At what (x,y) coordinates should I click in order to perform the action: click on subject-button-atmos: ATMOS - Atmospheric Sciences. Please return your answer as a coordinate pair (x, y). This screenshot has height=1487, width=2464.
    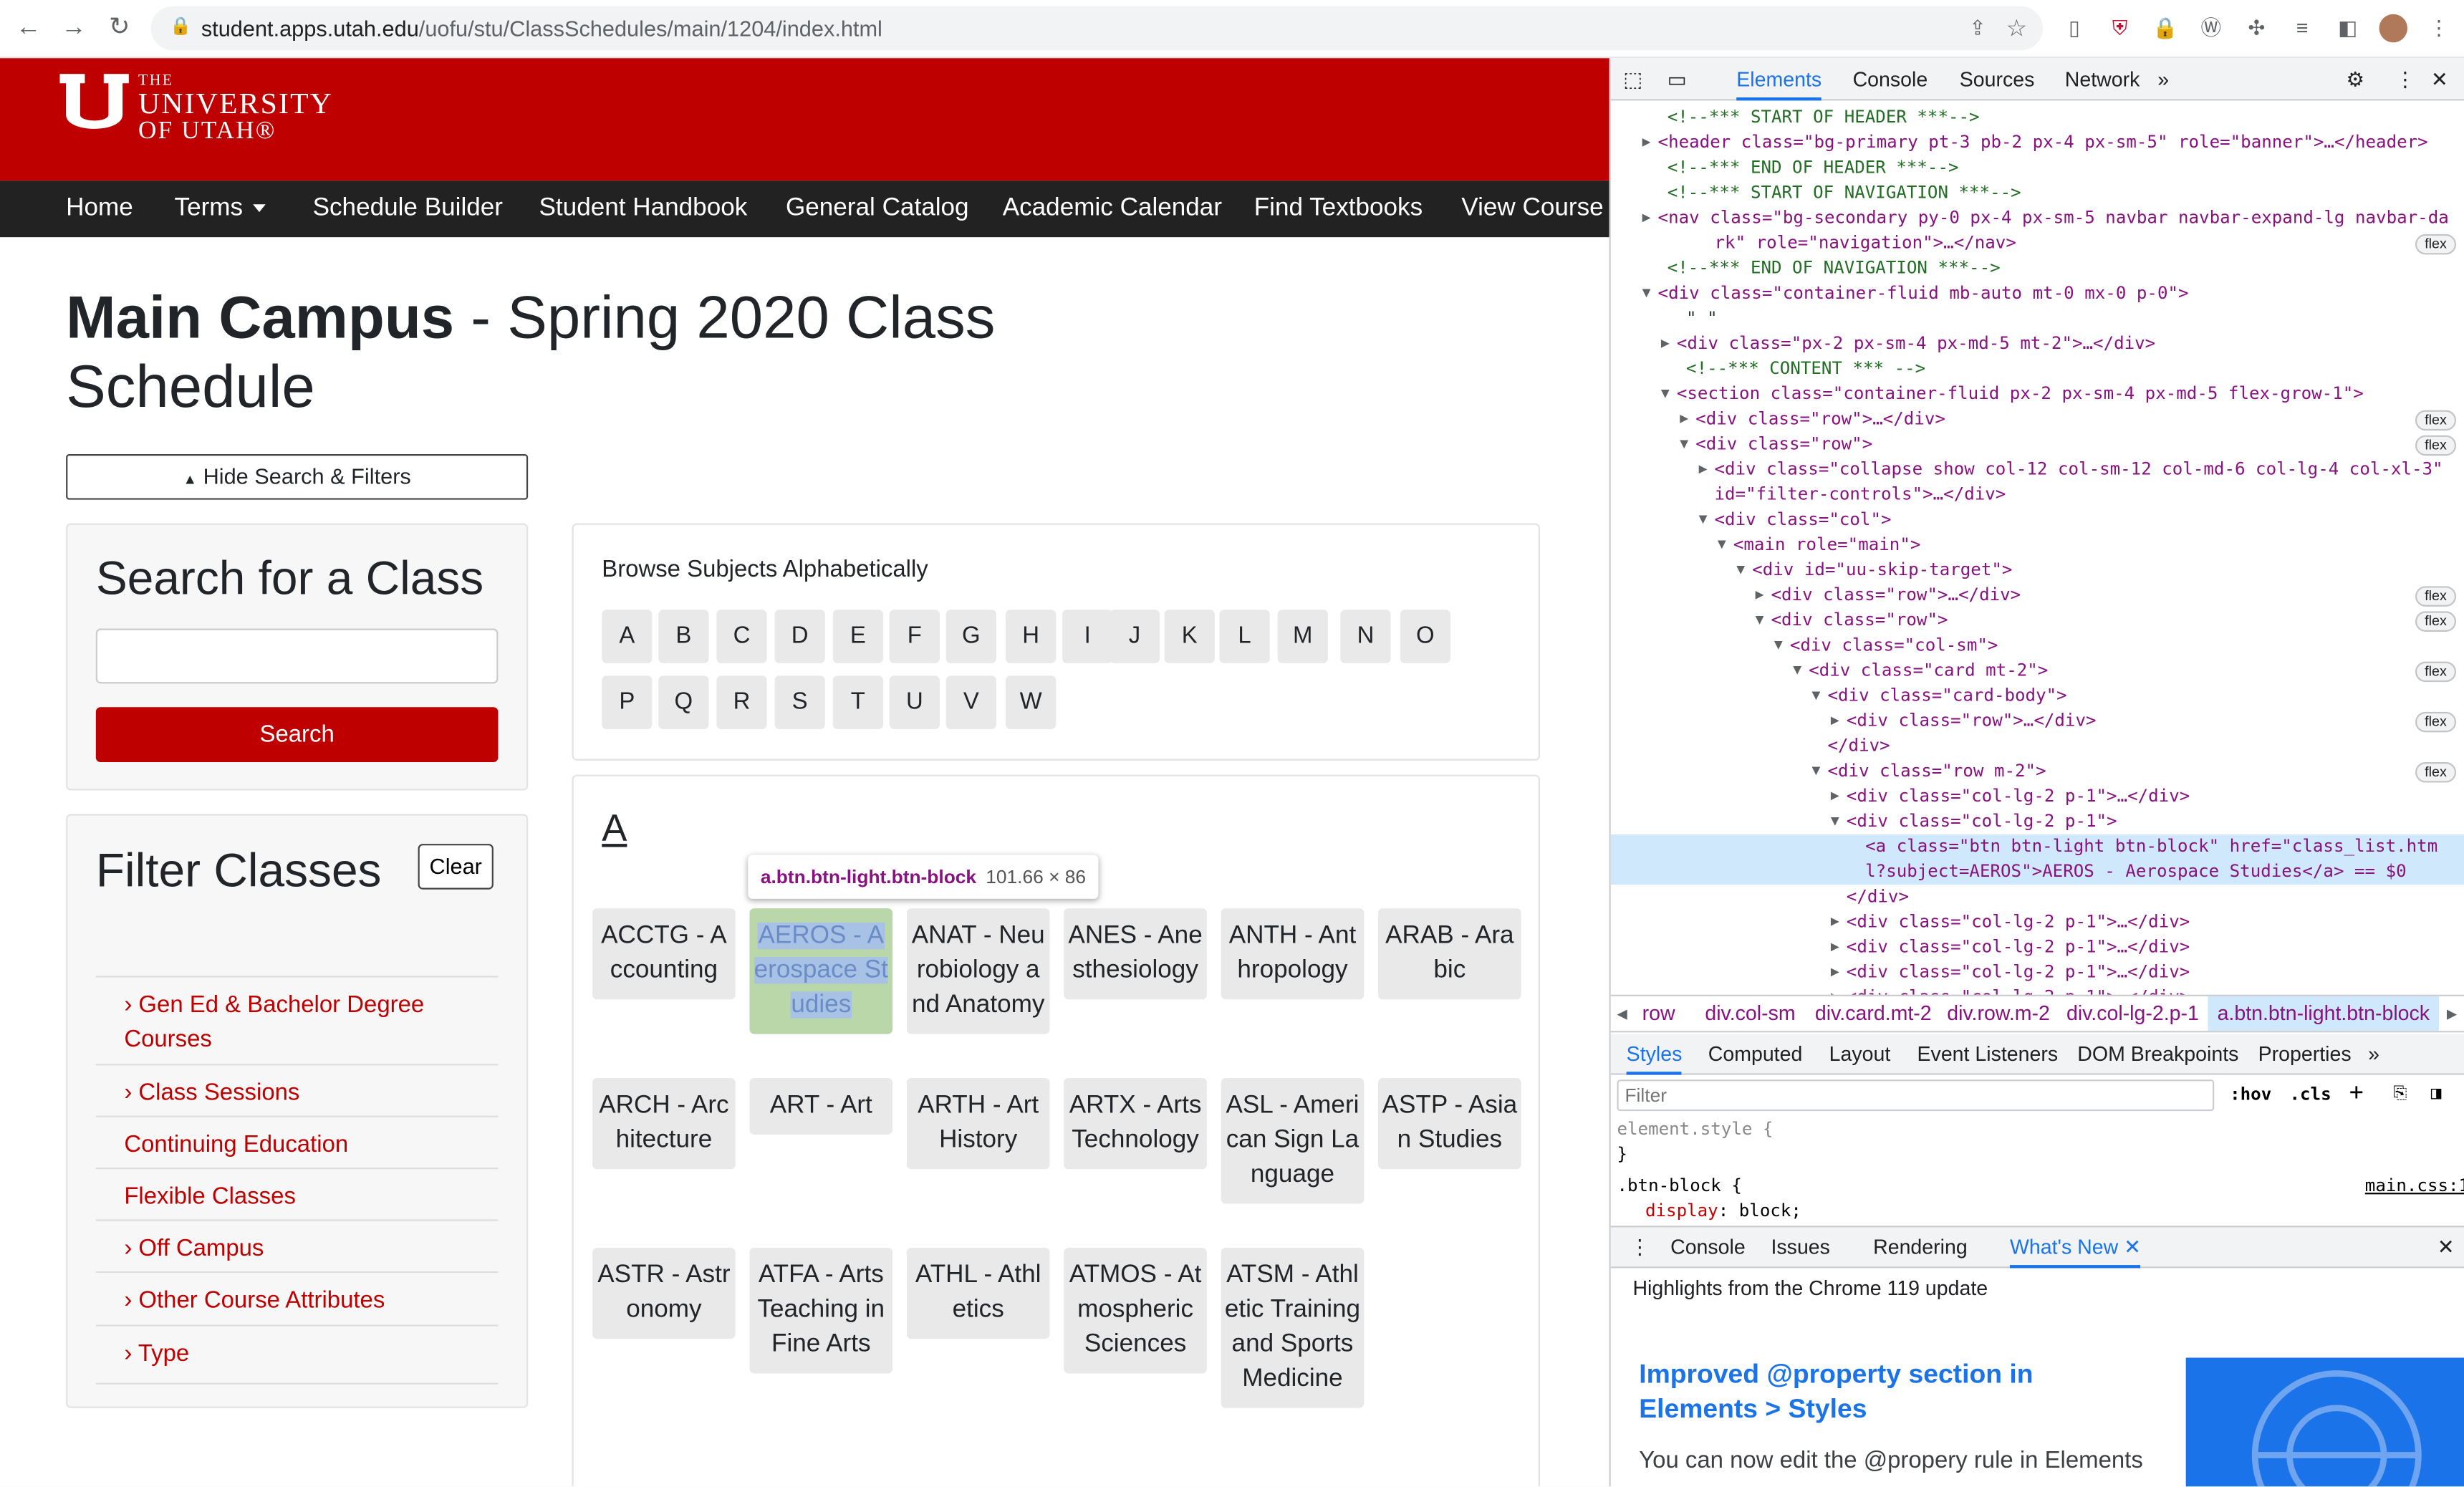
    Looking at the image, I should click on (1135, 1310).